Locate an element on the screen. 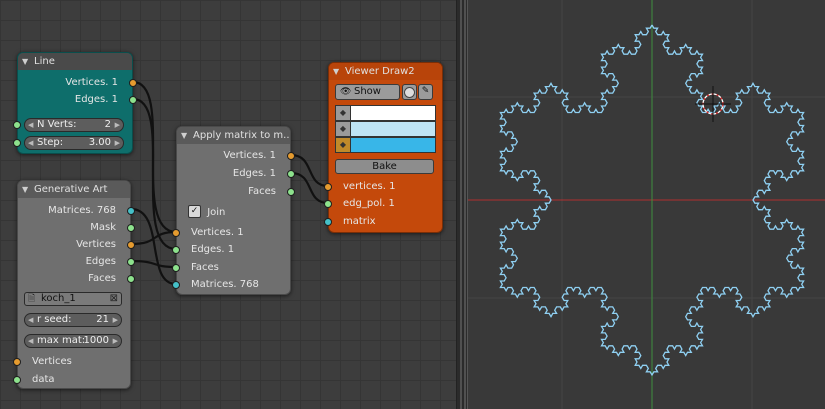  max-mat-field: ◀ max mat: 1000 ▶ is located at coordinates (73, 341).